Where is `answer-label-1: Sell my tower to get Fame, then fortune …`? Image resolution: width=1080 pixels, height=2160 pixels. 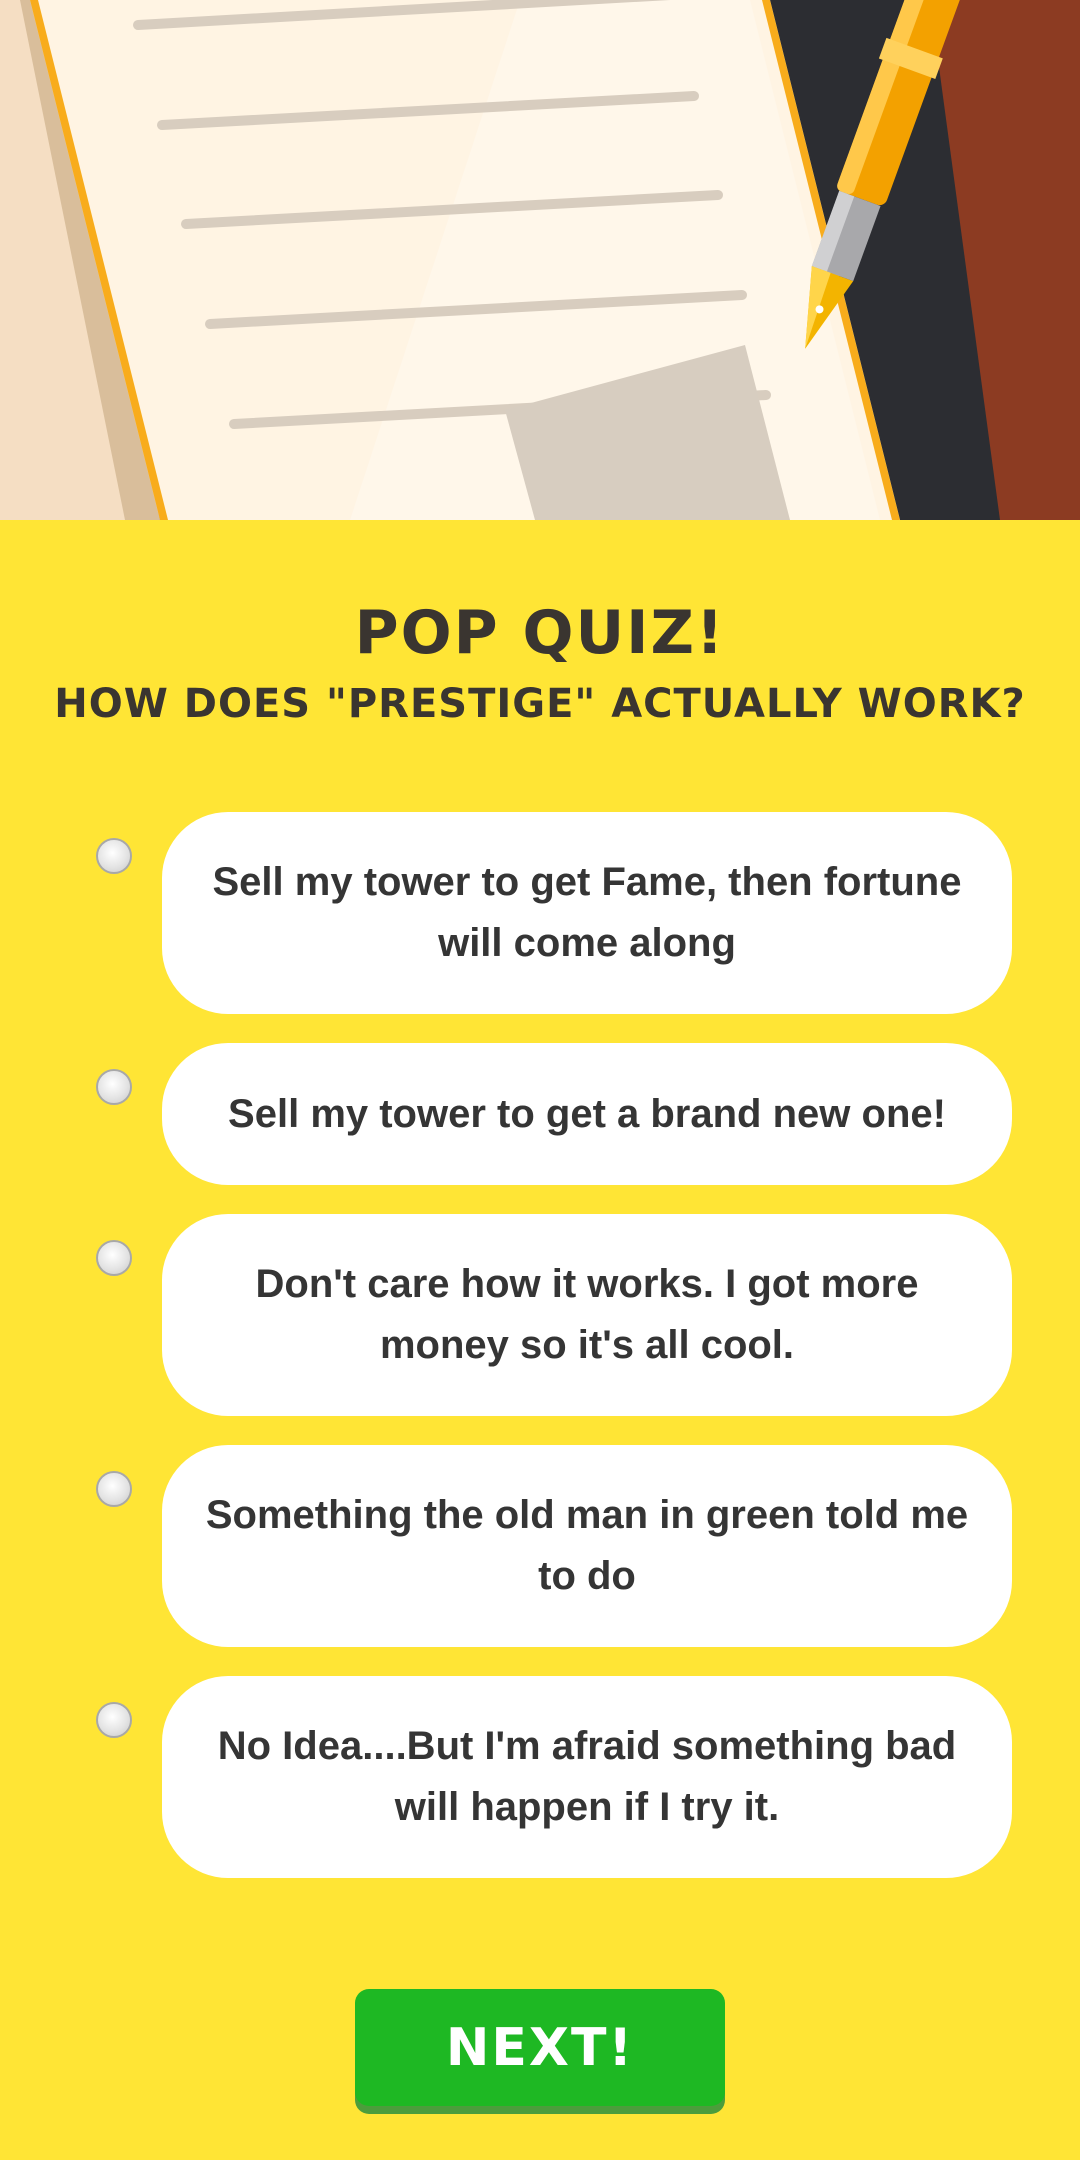
answer-label-1: Sell my tower to get Fame, then fortune … is located at coordinates (587, 912).